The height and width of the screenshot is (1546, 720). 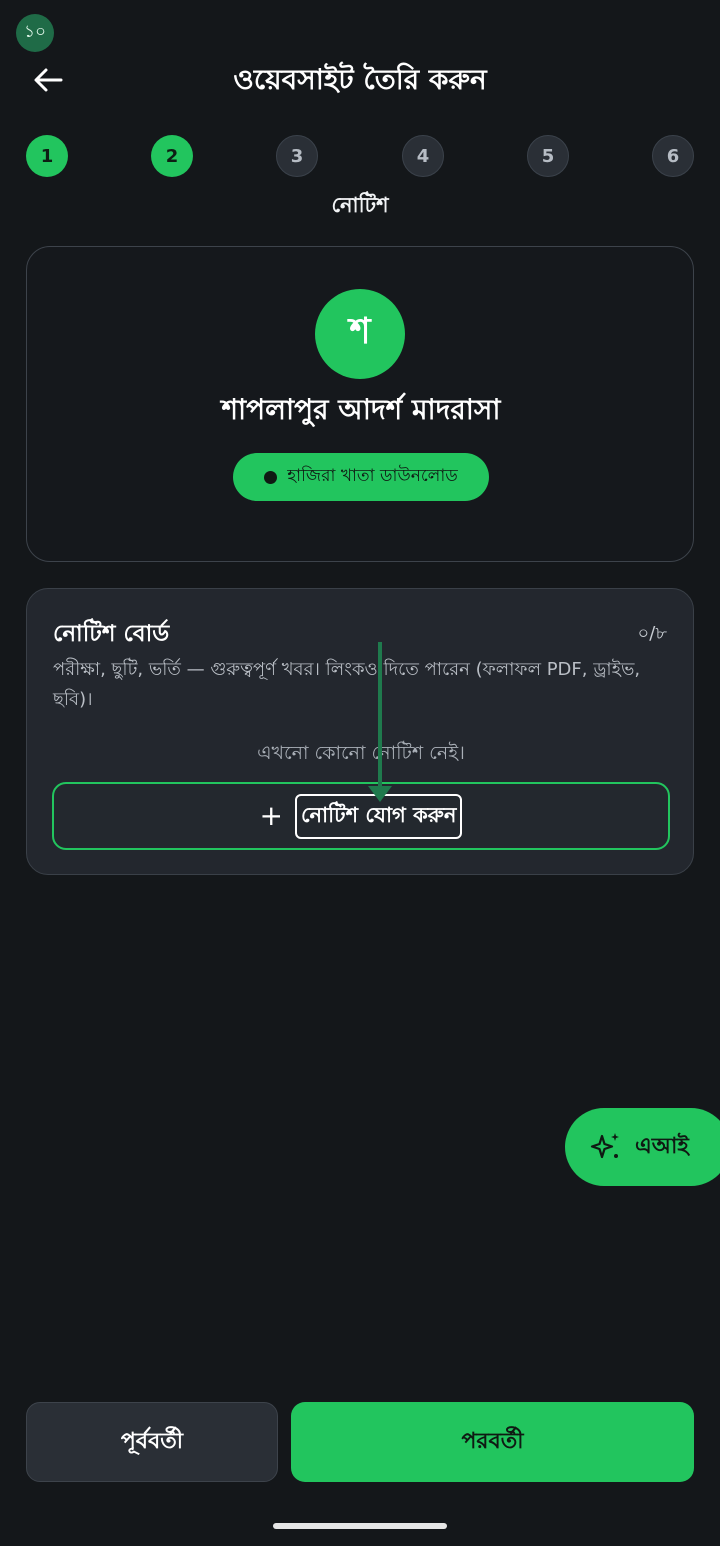 What do you see at coordinates (379, 816) in the screenshot?
I see `add-notice-label: নোটিশ যোগ করুন` at bounding box center [379, 816].